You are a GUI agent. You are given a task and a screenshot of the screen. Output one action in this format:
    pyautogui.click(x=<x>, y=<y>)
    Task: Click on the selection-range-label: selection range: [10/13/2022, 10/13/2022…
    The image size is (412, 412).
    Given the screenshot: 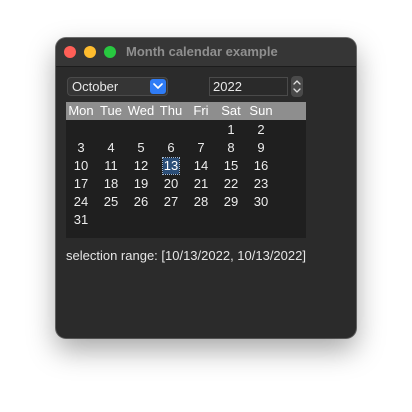 What is the action you would take?
    pyautogui.click(x=186, y=255)
    